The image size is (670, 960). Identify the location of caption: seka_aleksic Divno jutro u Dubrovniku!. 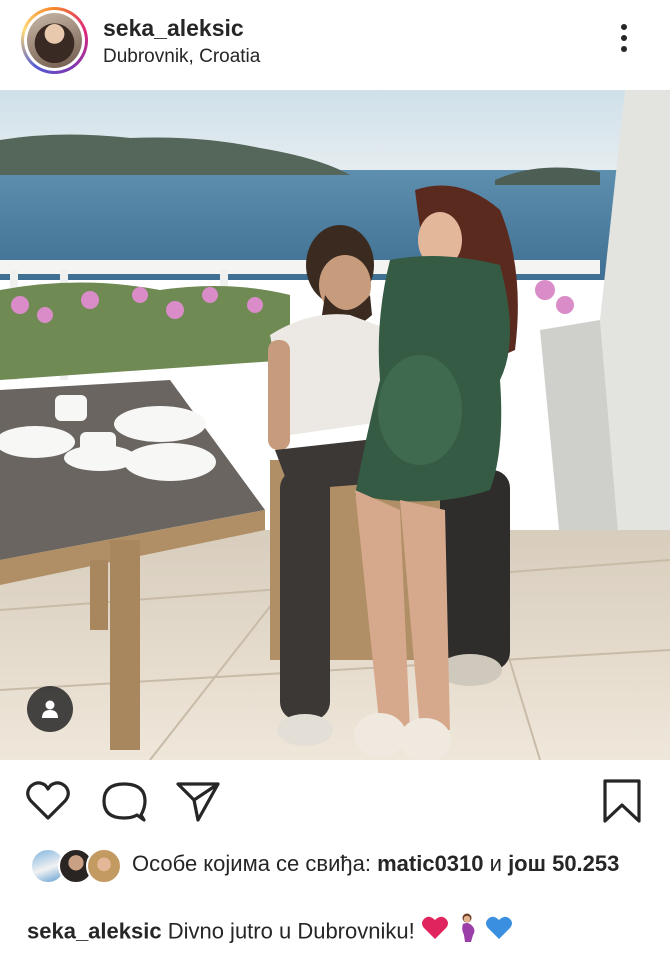
(337, 932).